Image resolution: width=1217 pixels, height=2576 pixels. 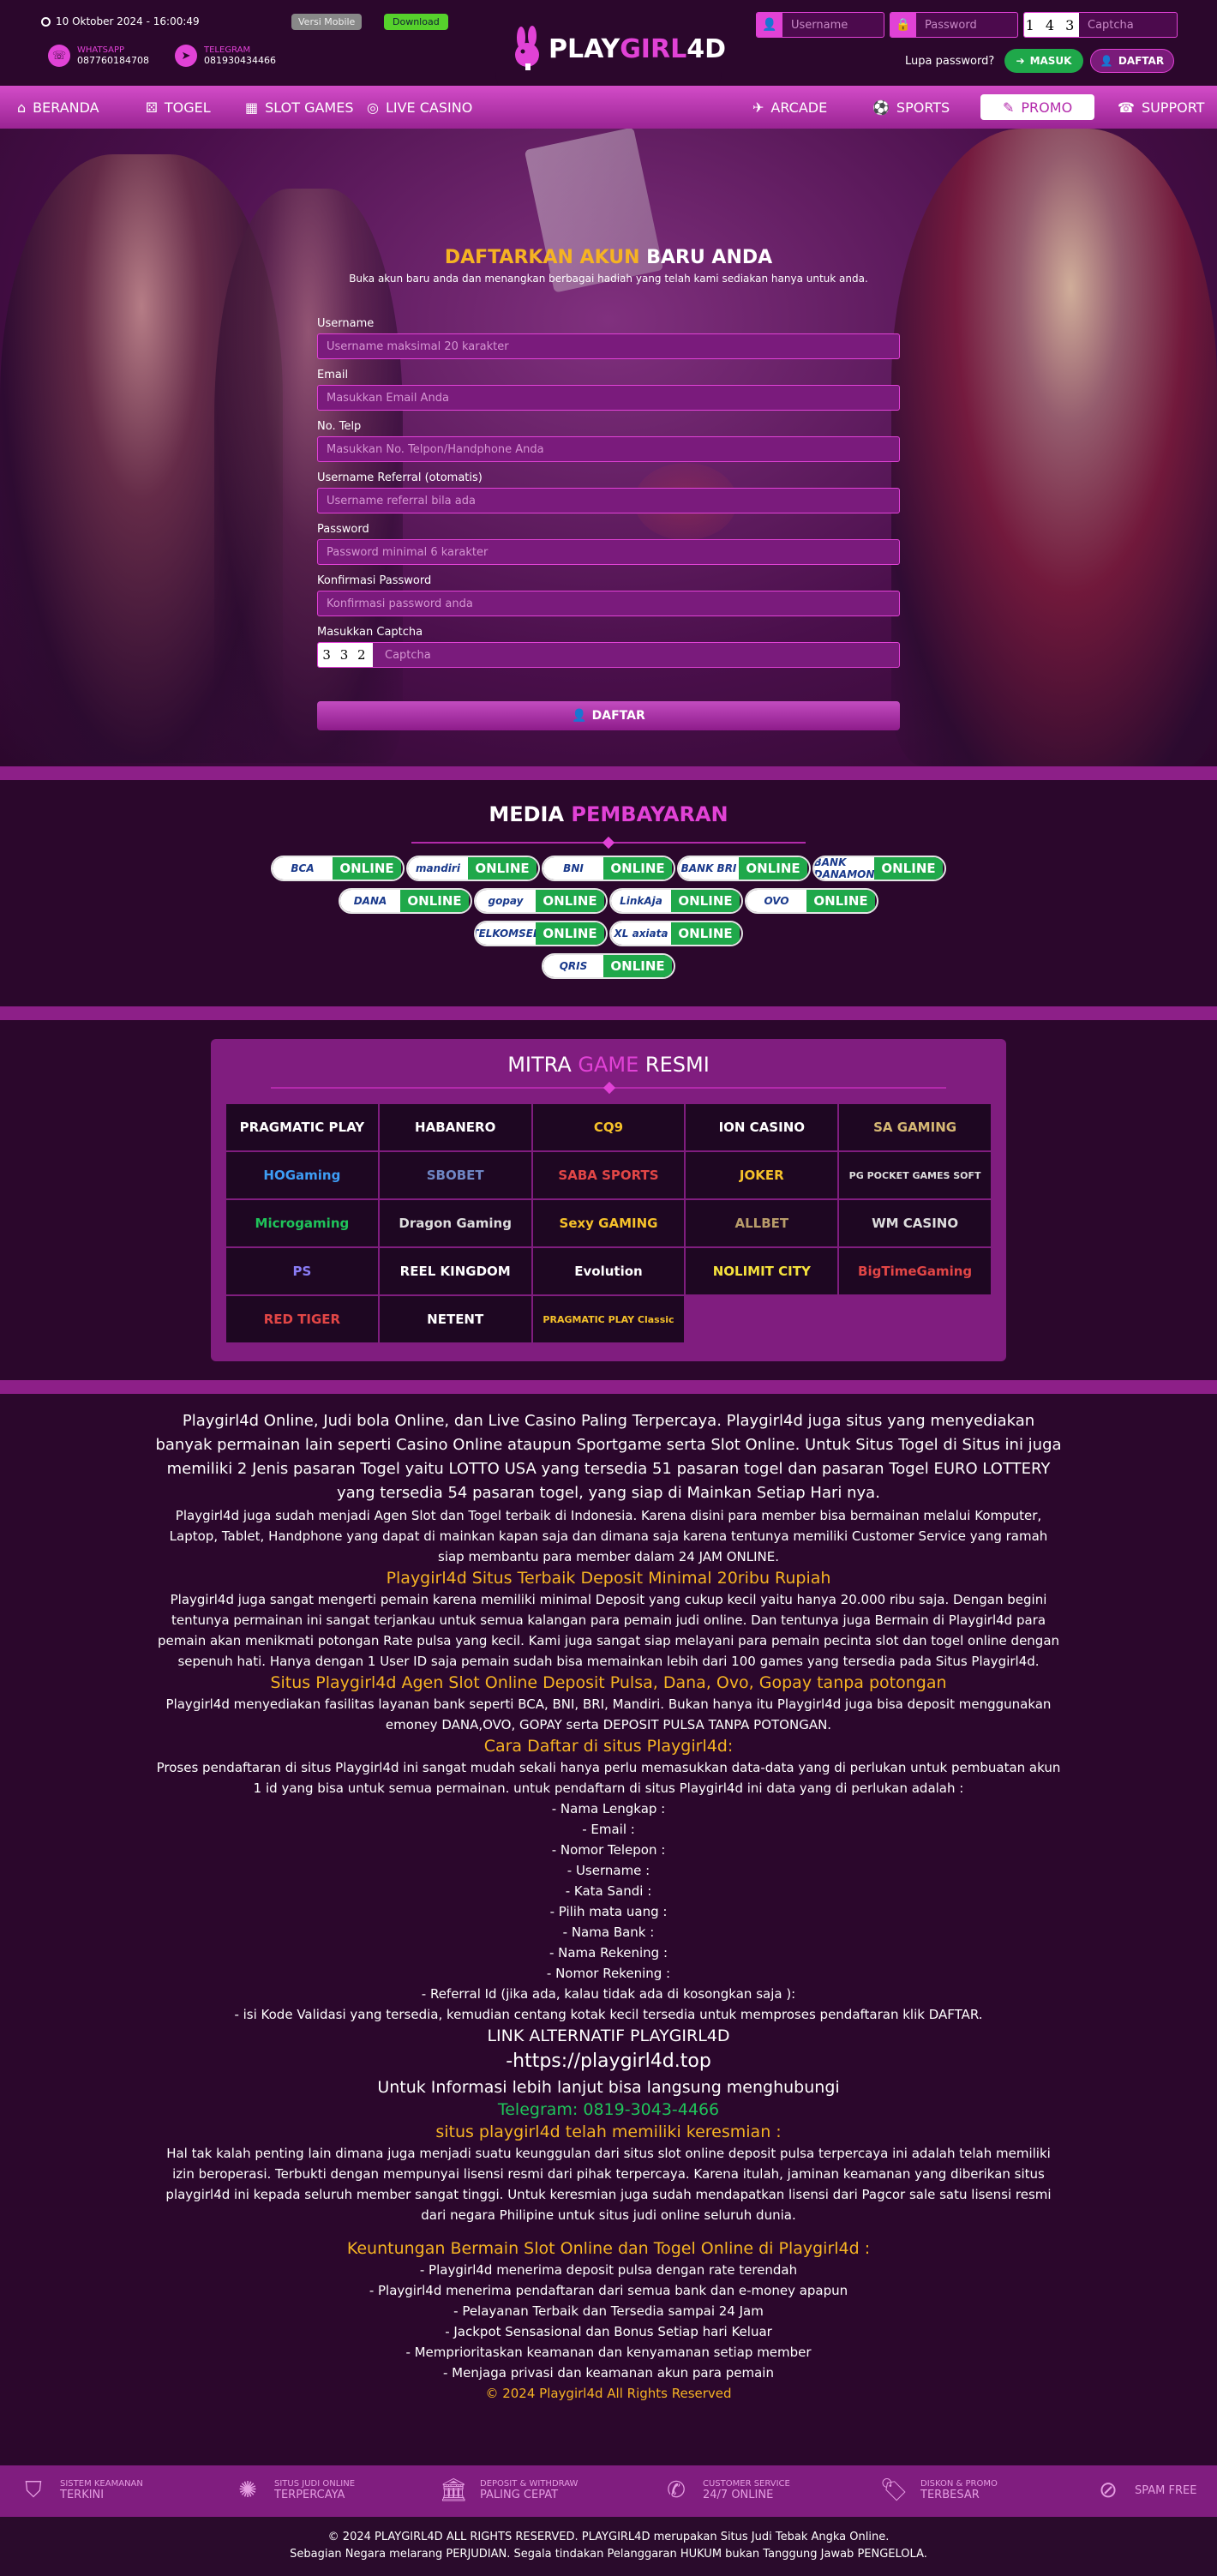 What do you see at coordinates (1161, 107) in the screenshot?
I see `nav-support: ☎ SUPPORT` at bounding box center [1161, 107].